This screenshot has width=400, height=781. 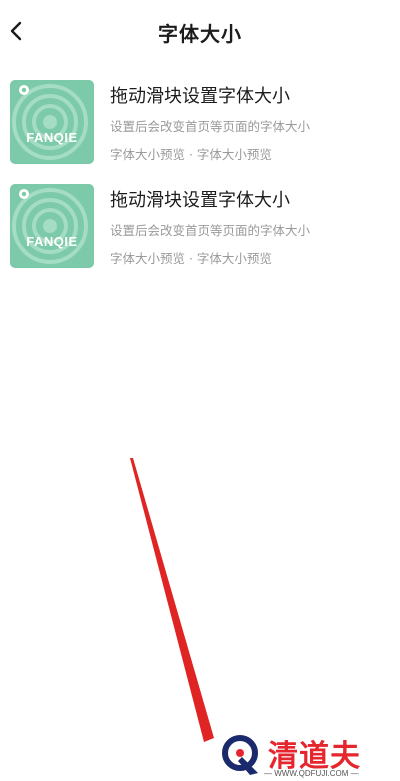 I want to click on watermark-url: — WWW.QDFUJI.COM —, so click(x=311, y=773).